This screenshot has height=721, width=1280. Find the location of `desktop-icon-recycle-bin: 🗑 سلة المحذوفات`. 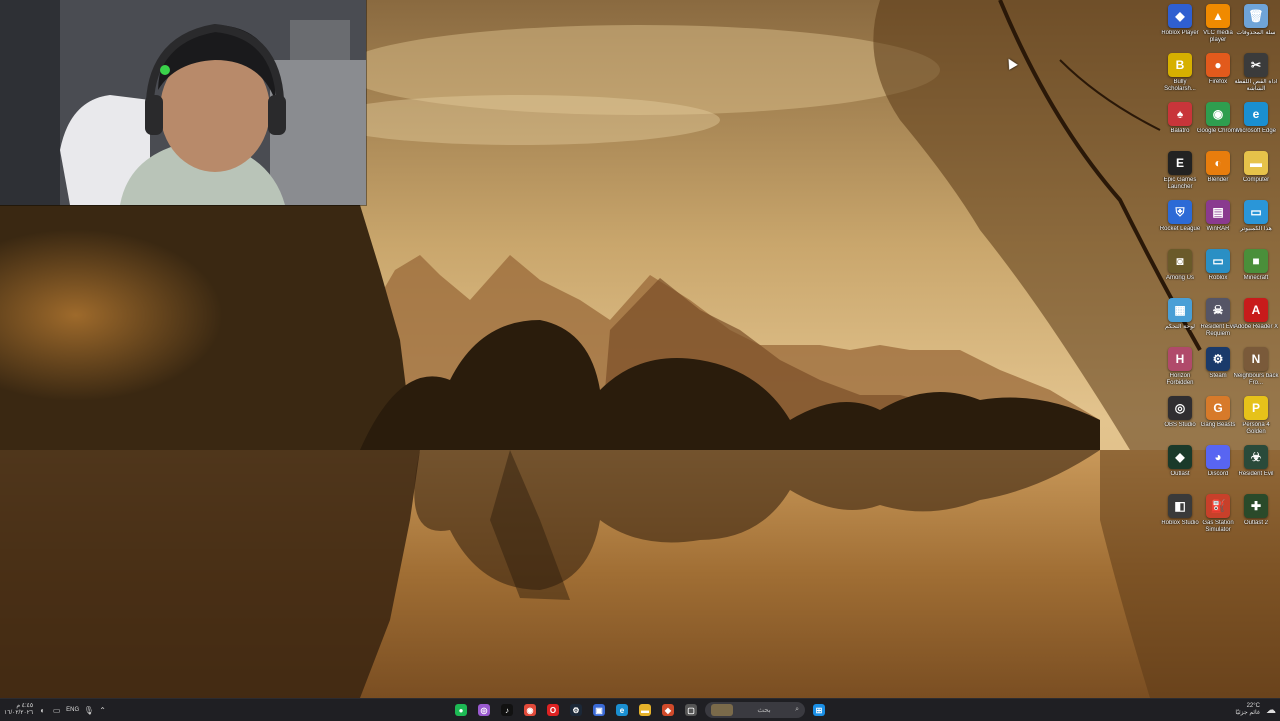

desktop-icon-recycle-bin: 🗑 سلة المحذوفات is located at coordinates (1256, 27).